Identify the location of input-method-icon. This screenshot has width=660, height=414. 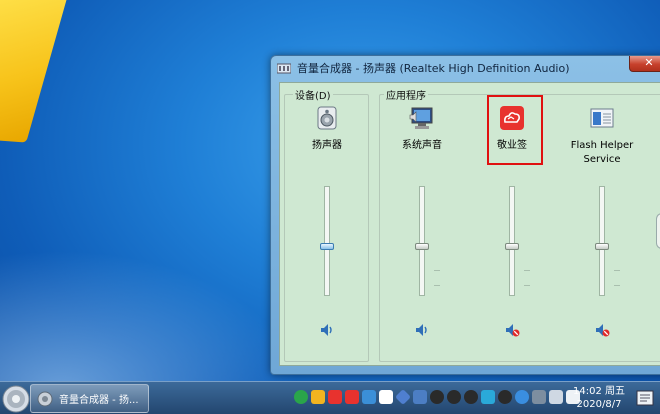
(420, 397).